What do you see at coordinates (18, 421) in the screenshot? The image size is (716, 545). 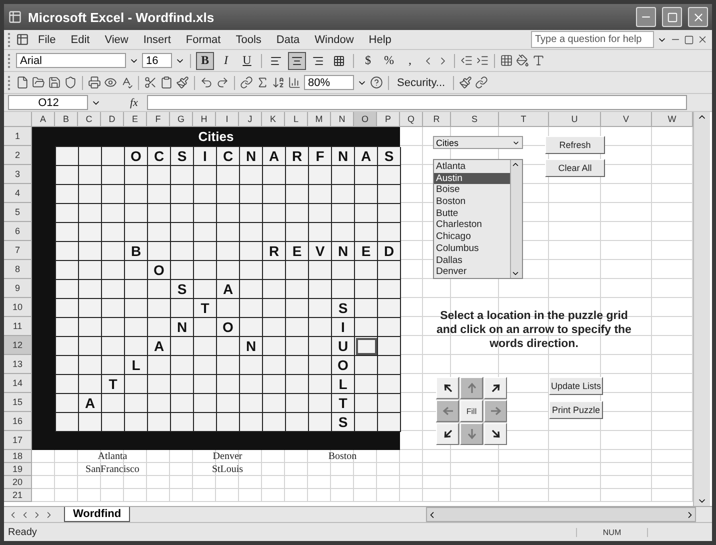 I see `row-header: 16` at bounding box center [18, 421].